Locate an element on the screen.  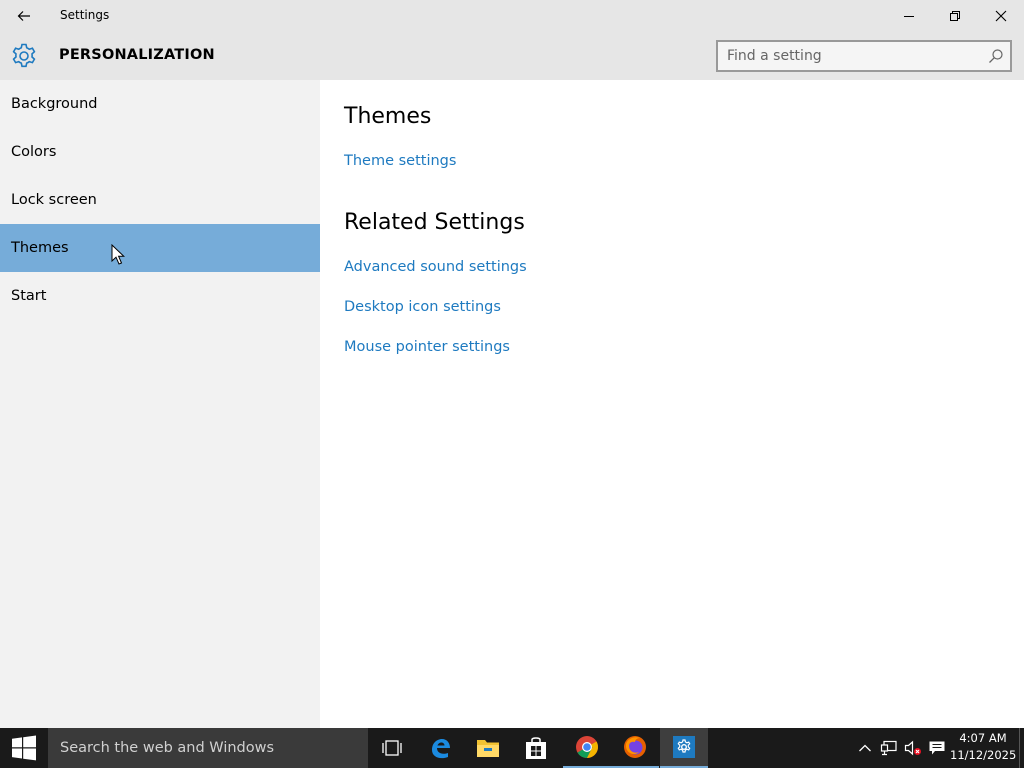
firefox-button is located at coordinates (635, 748).